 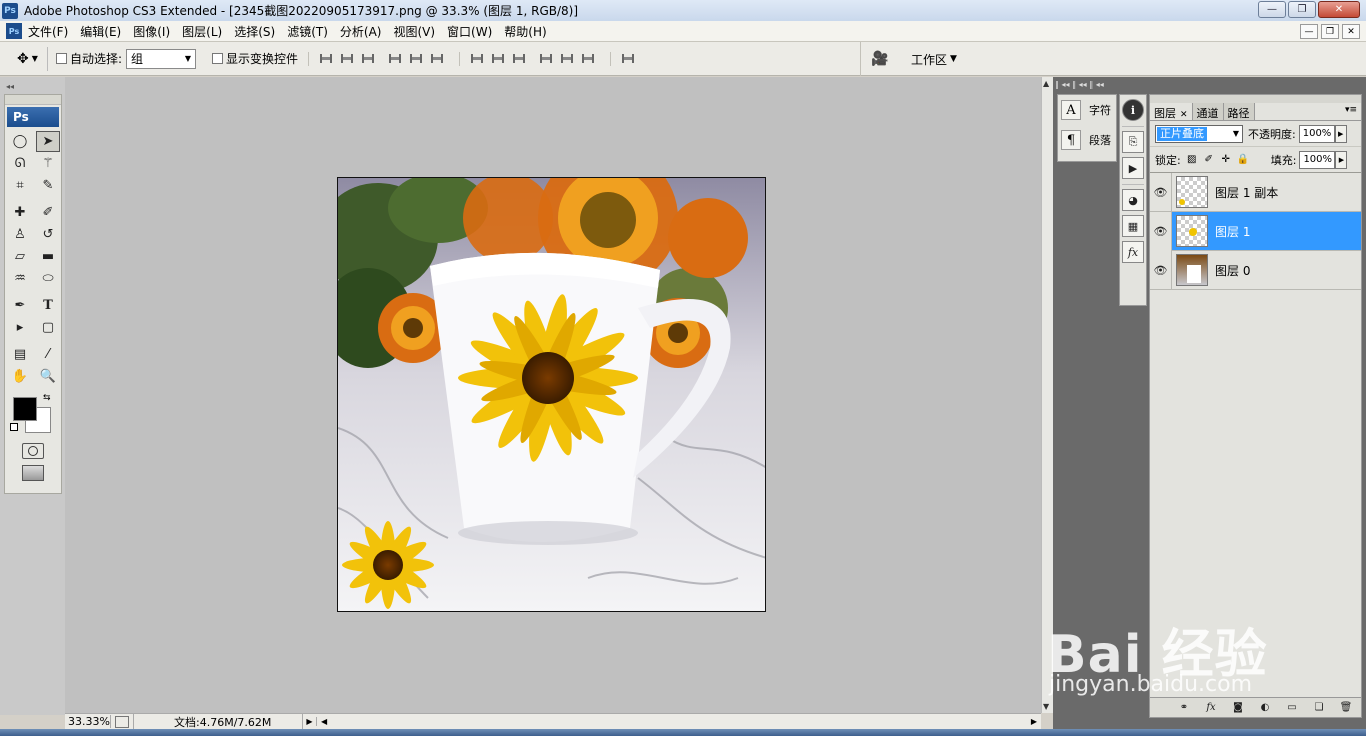 What do you see at coordinates (48, 256) in the screenshot?
I see `gradient-tool-icon: ▬` at bounding box center [48, 256].